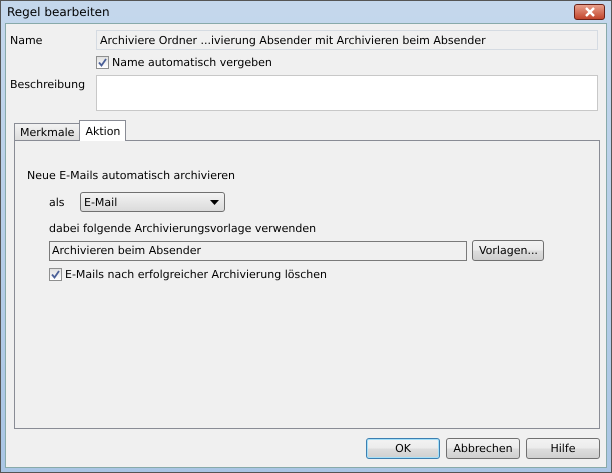 The height and width of the screenshot is (473, 612). What do you see at coordinates (403, 448) in the screenshot?
I see `dialog-button: OK` at bounding box center [403, 448].